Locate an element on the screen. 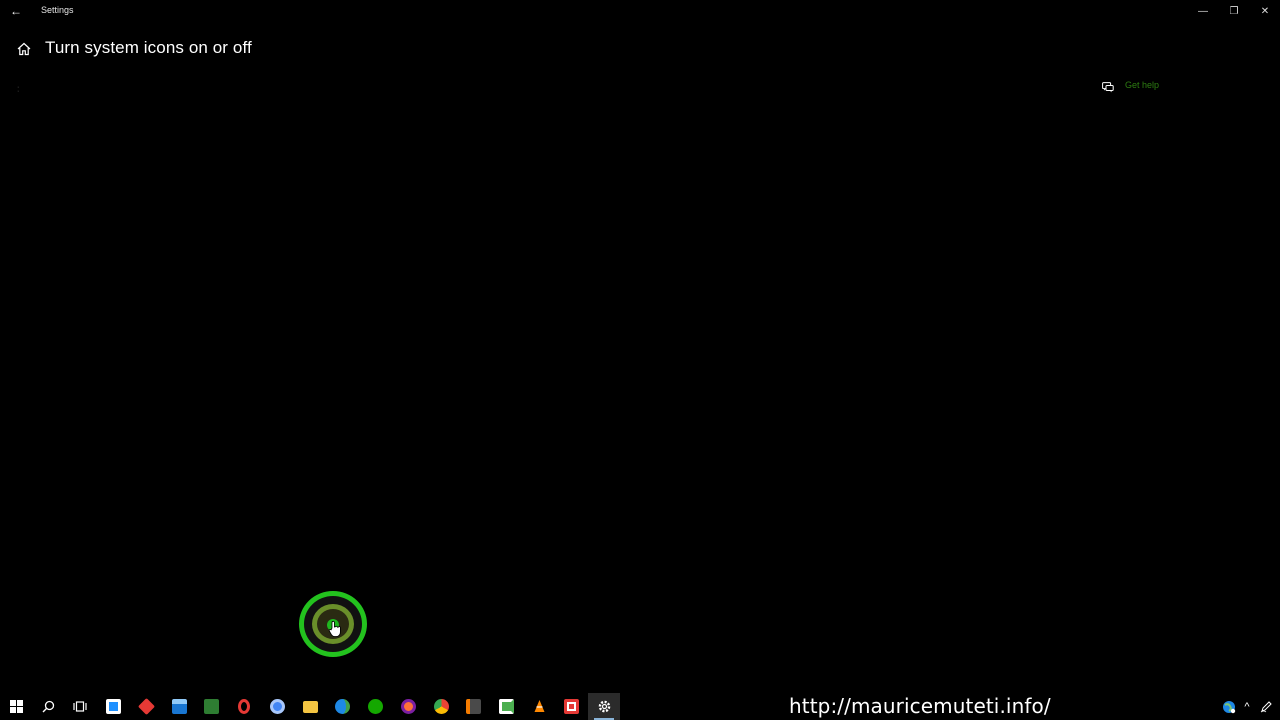  file-explorer-app is located at coordinates (310, 706).